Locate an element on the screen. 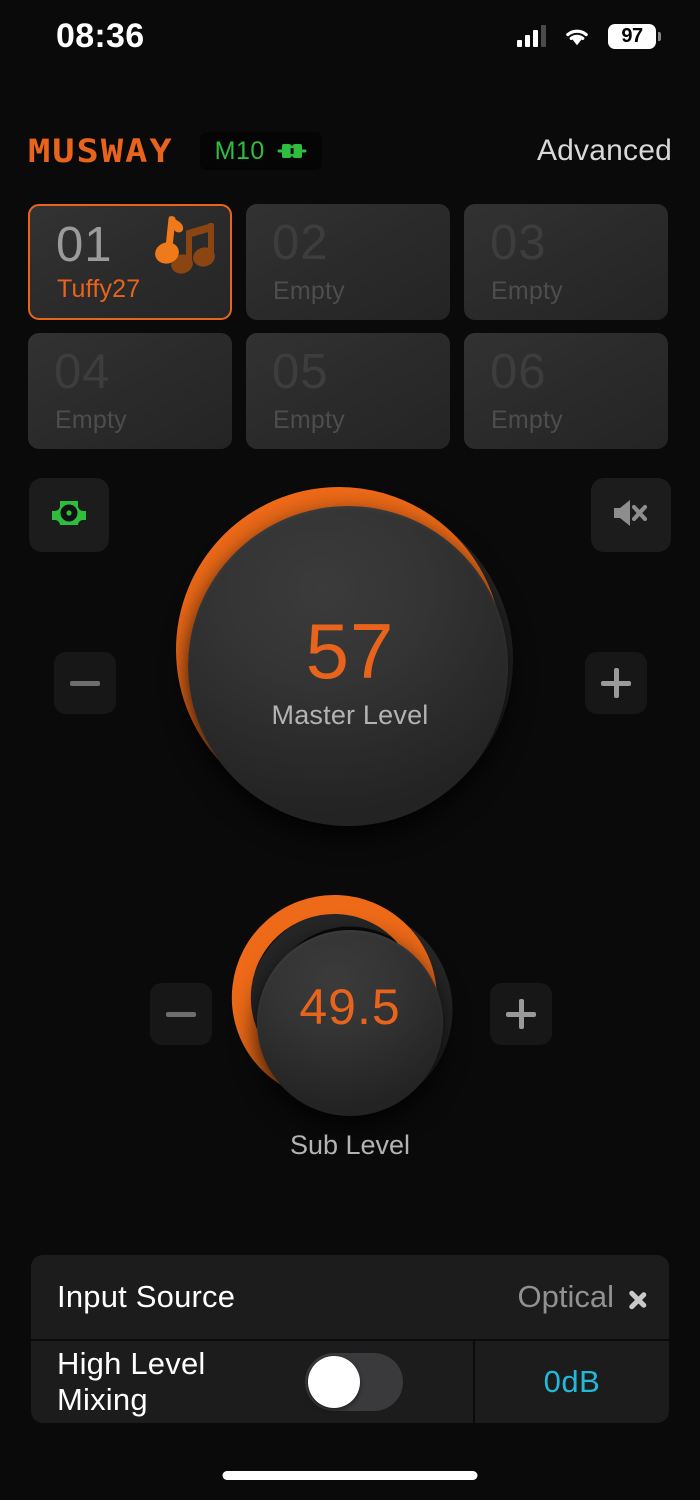 This screenshot has width=700, height=1500. cellular-signal-icon is located at coordinates (531, 36).